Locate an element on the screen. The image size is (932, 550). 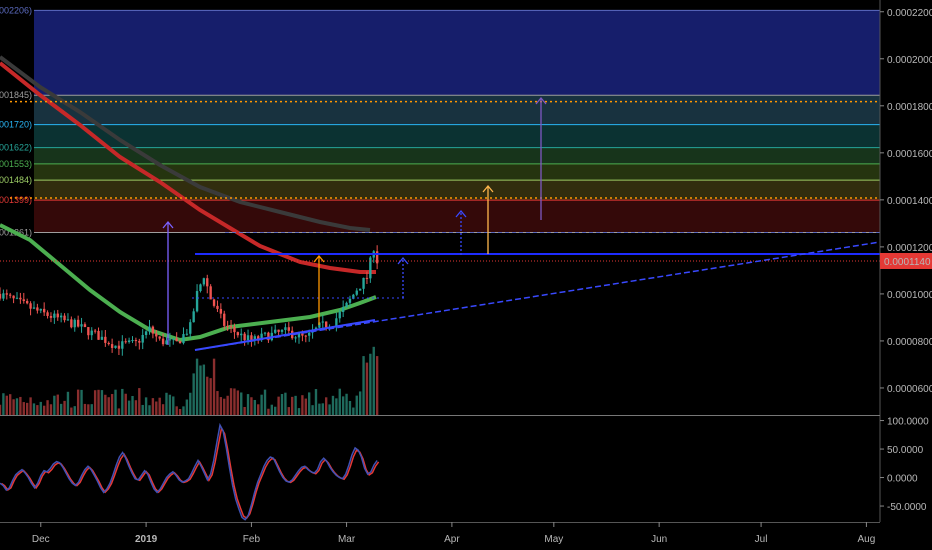
price-tick-label-7: 0.0000800 is located at coordinates (909, 342).